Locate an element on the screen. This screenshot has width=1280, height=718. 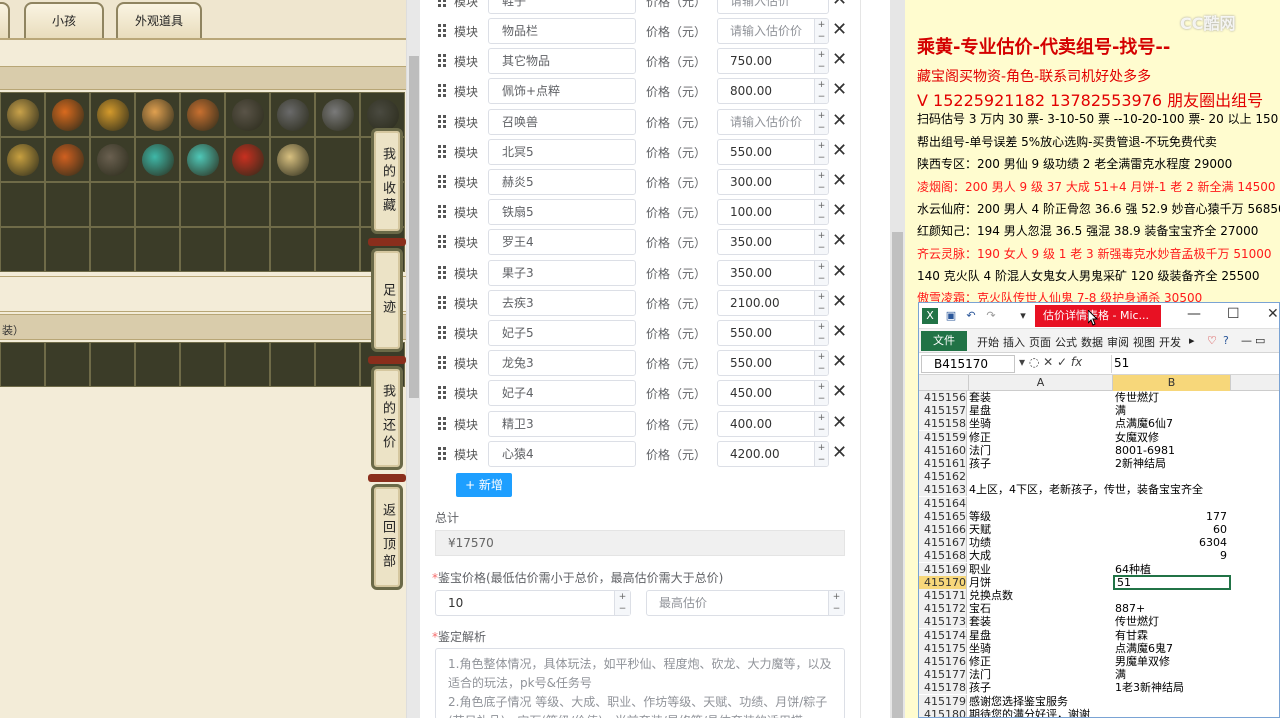
back-to-top-button: 返回顶部 is located at coordinates (387, 537).